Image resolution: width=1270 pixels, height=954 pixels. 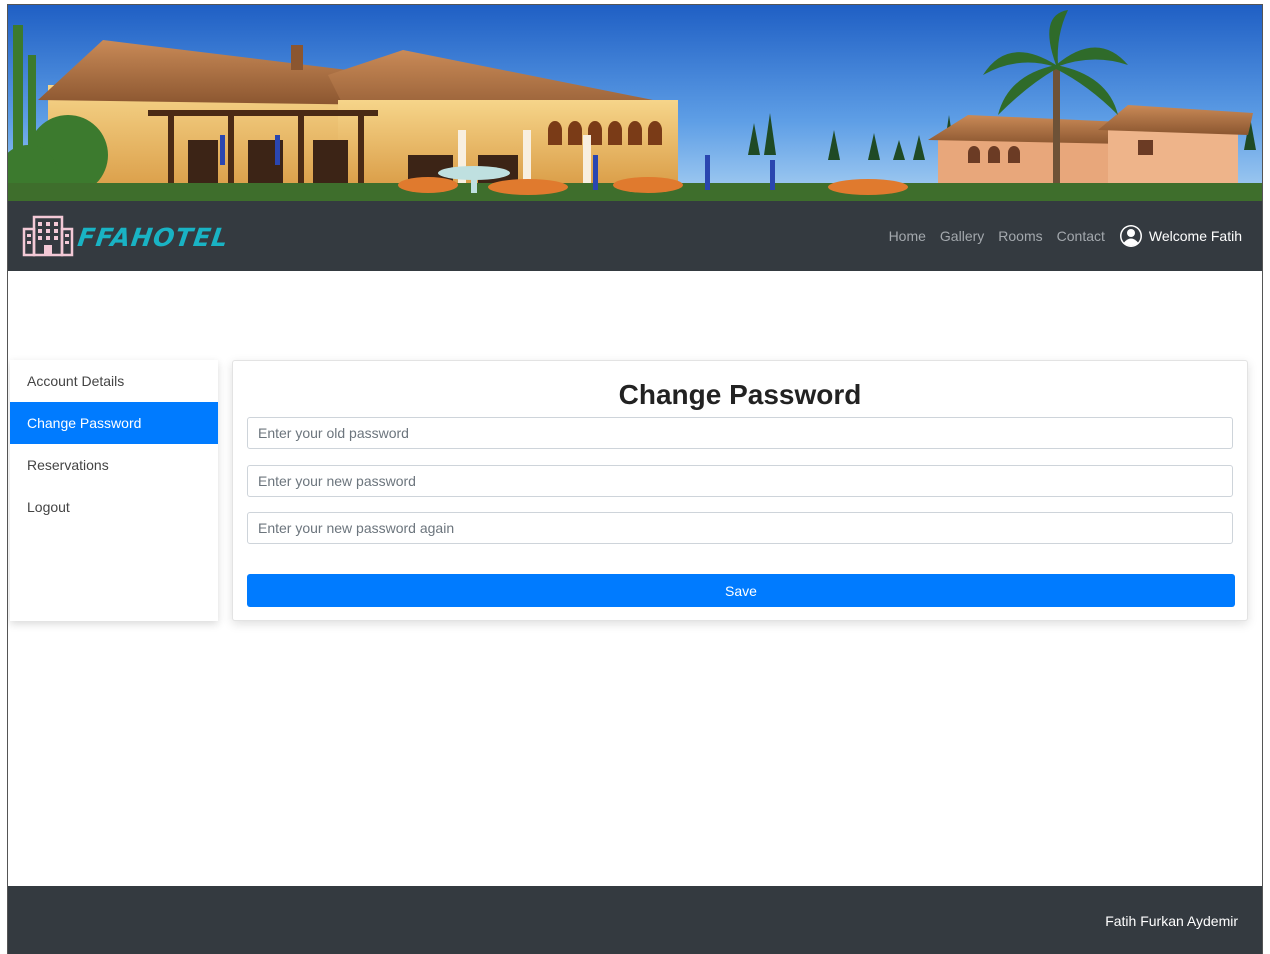 I want to click on hotel-building-icon, so click(x=48, y=237).